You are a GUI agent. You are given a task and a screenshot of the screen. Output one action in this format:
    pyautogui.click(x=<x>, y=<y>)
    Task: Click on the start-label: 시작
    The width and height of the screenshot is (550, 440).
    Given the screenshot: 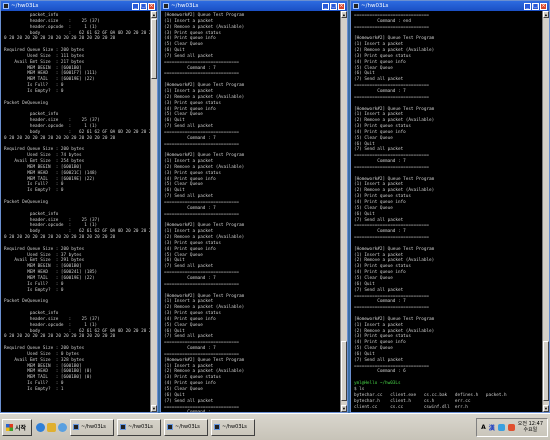 What is the action you would take?
    pyautogui.click(x=21, y=428)
    